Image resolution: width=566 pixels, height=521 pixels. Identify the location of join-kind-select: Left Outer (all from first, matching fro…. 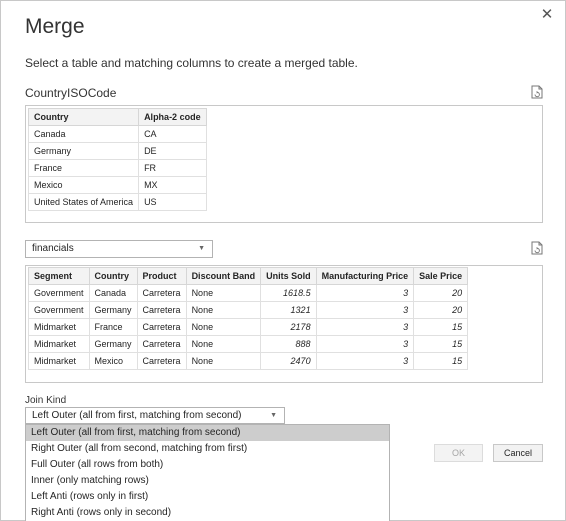
(155, 415).